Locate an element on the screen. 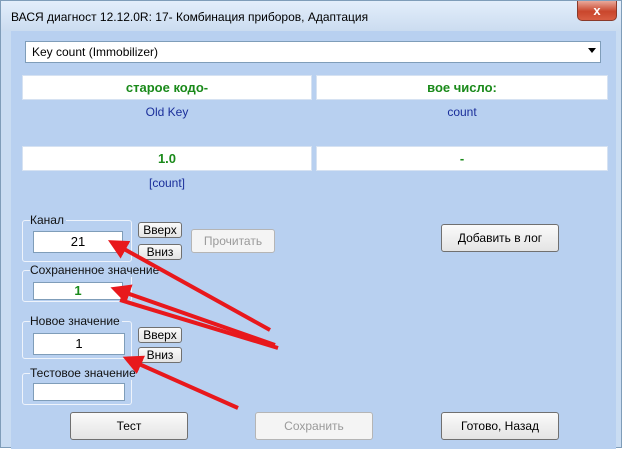 This screenshot has width=628, height=452. arrow-to-new-value is located at coordinates (180, 382).